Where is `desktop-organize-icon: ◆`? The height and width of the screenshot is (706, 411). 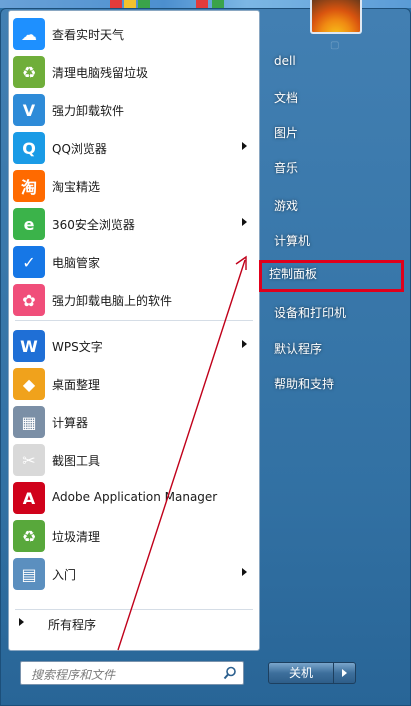
desktop-organize-icon: ◆ is located at coordinates (29, 384).